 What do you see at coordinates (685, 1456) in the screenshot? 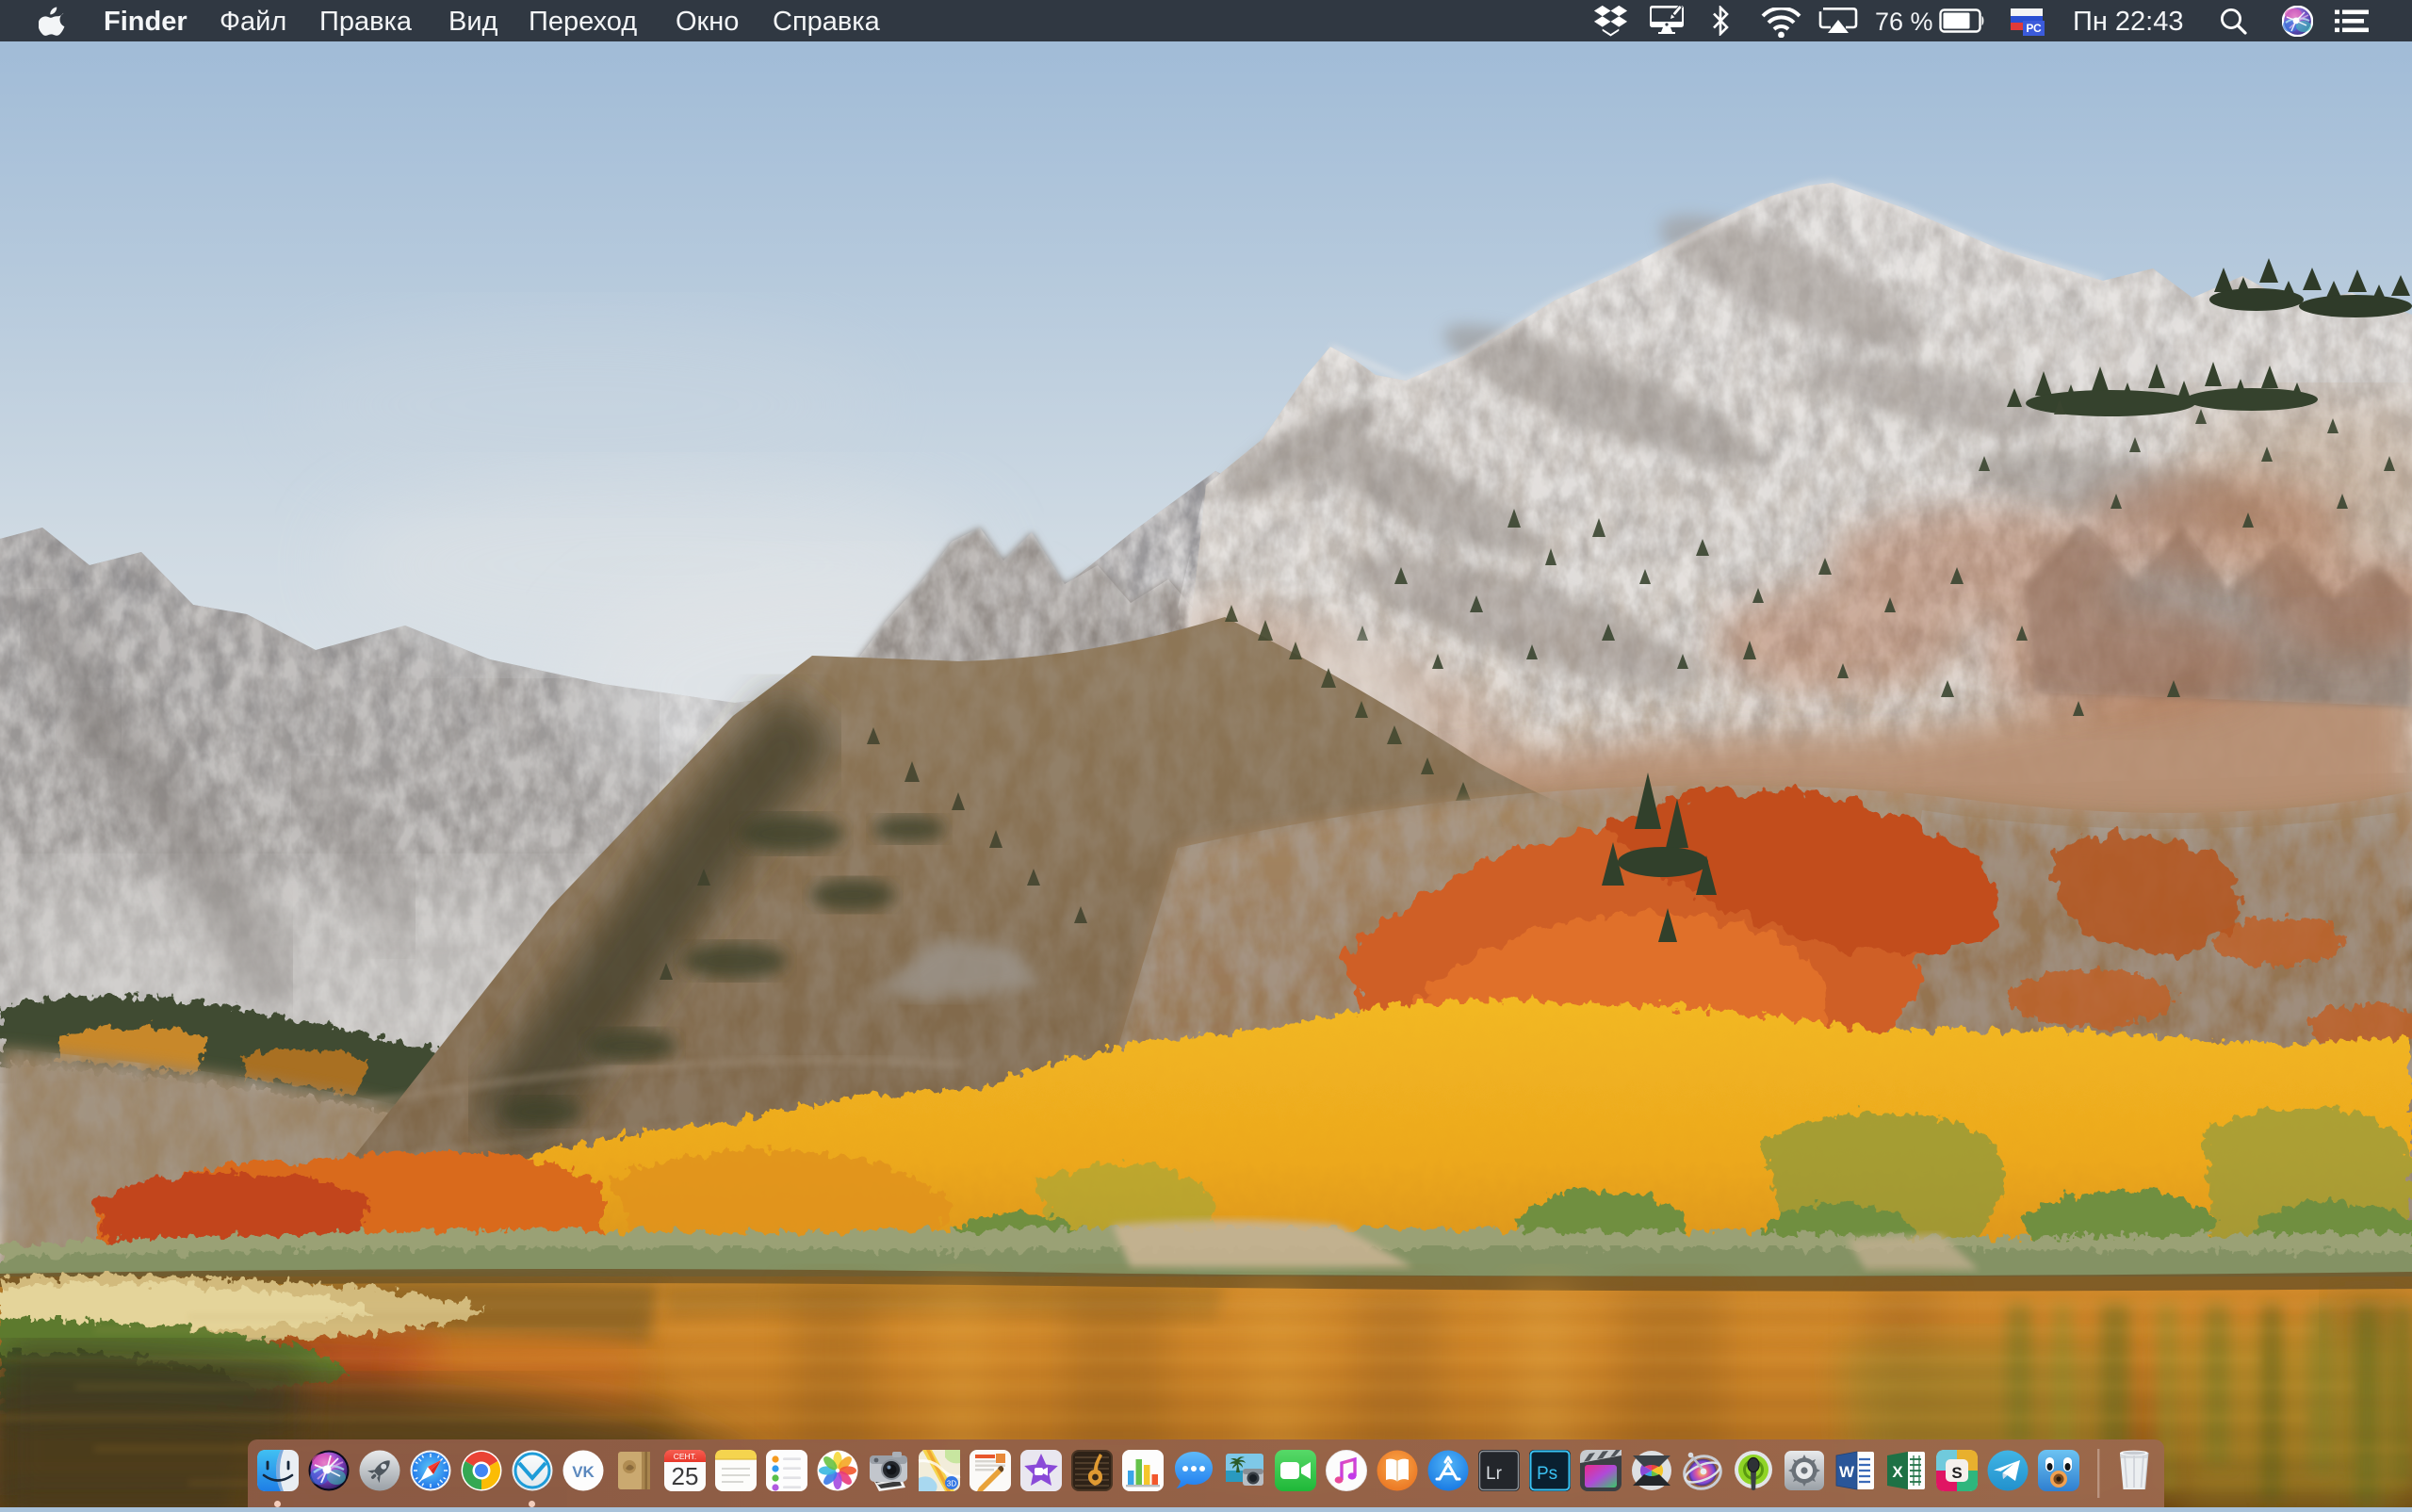
I see `svg-text: СЕНТ.` at bounding box center [685, 1456].